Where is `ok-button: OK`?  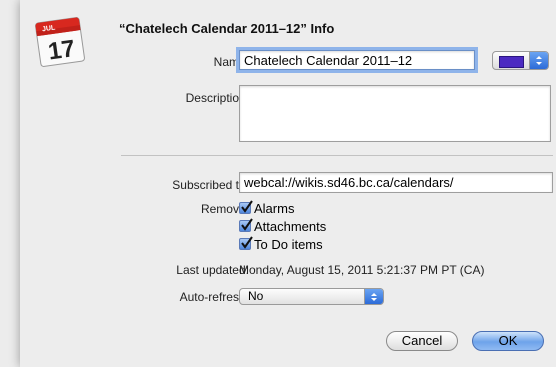
ok-button: OK is located at coordinates (508, 341).